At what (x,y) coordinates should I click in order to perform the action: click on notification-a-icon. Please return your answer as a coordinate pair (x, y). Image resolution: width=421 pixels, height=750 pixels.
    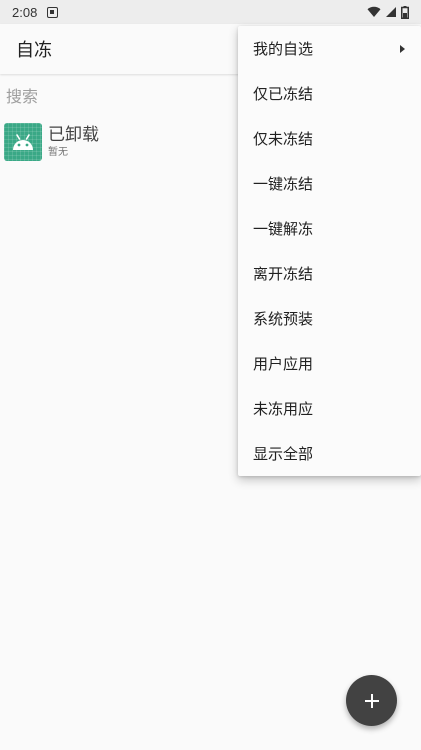
    Looking at the image, I should click on (53, 12).